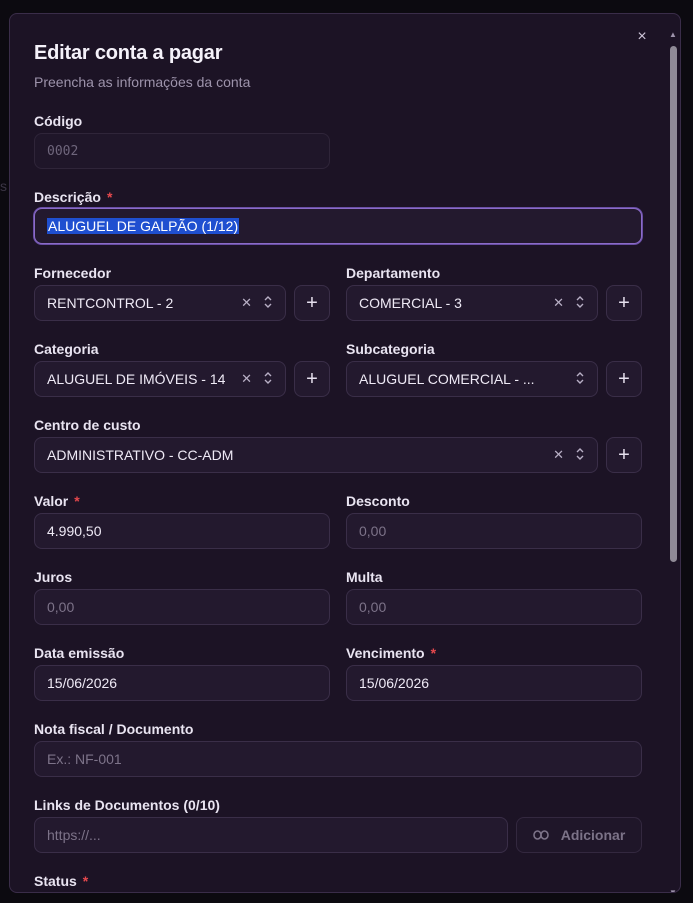  I want to click on close-icon: ×, so click(642, 37).